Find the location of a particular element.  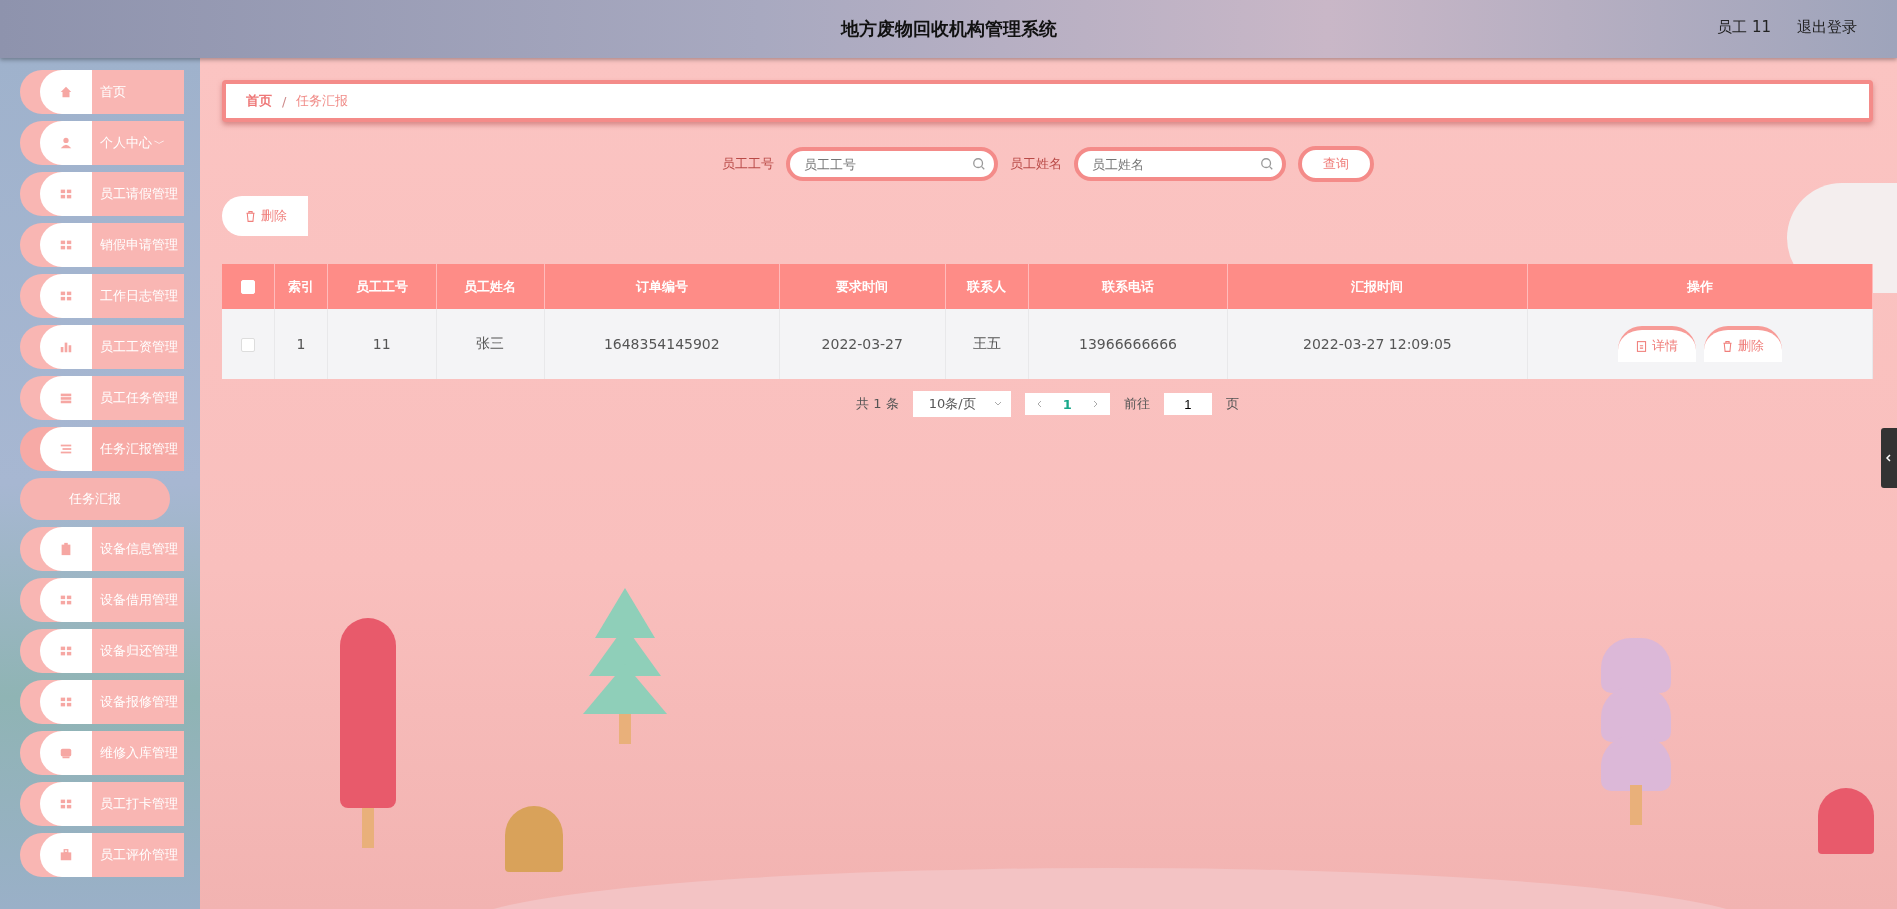

search-field: 员工工号 is located at coordinates (891, 164).